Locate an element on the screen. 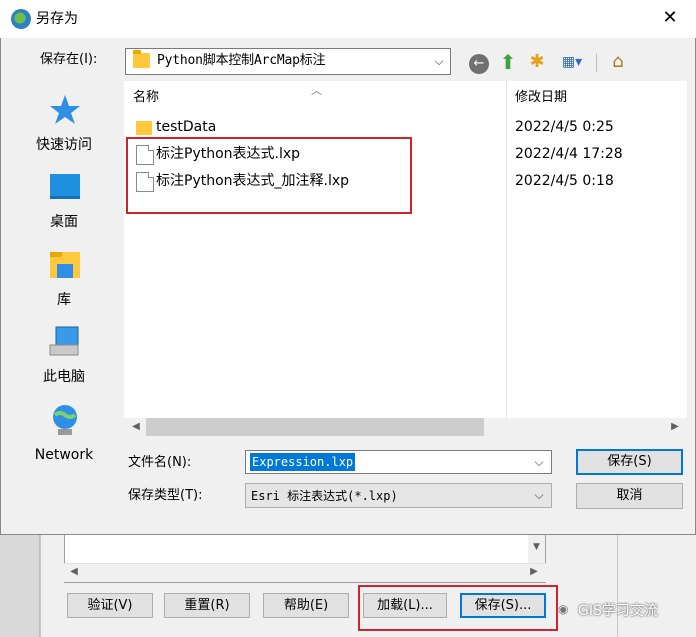 The image size is (696, 637). save-in-label: 保存在(I): is located at coordinates (69, 59).